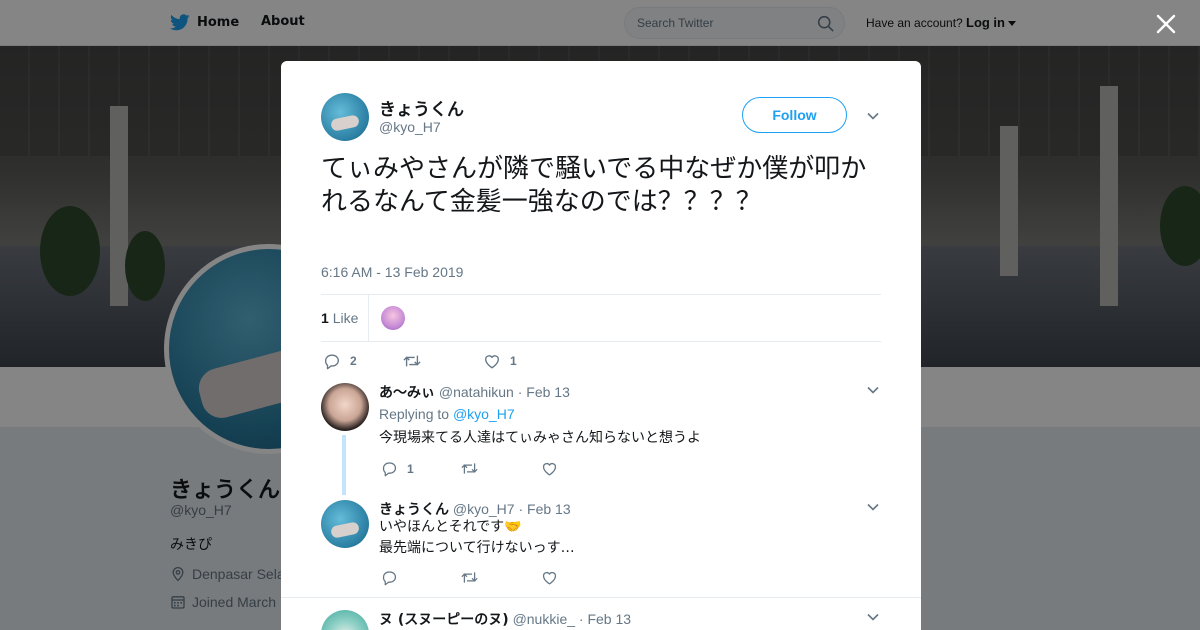  I want to click on likes-label: Like, so click(345, 318).